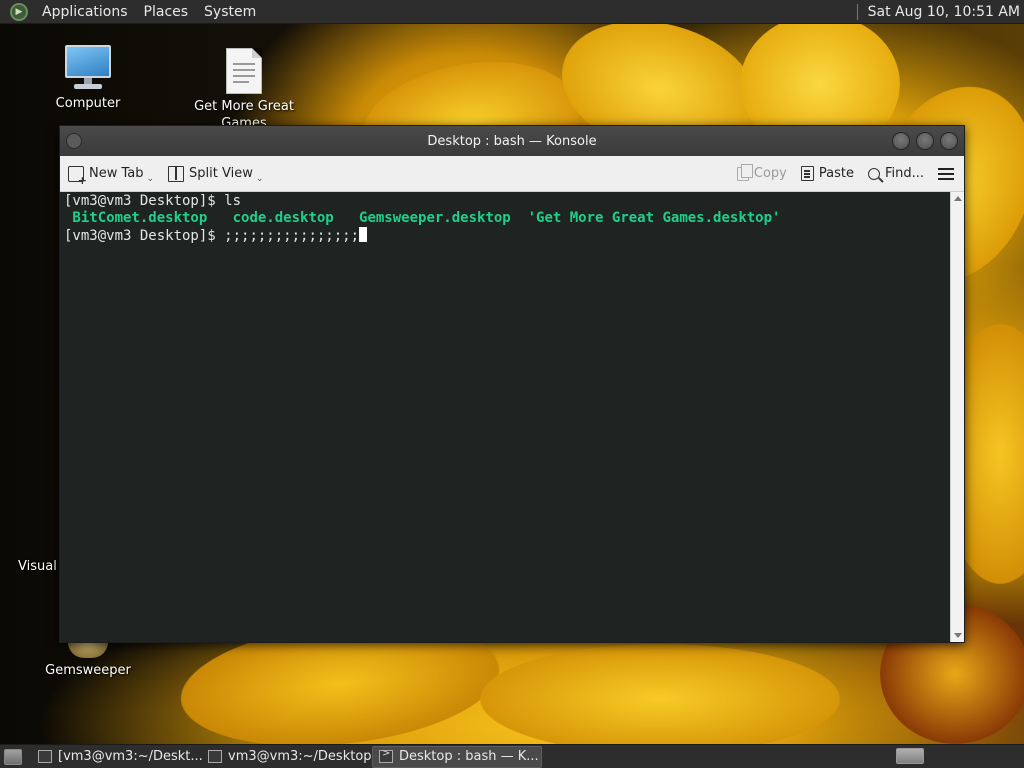 The width and height of the screenshot is (1024, 768). Describe the element at coordinates (19, 11) in the screenshot. I see `distro-logo-icon: ▶` at that location.